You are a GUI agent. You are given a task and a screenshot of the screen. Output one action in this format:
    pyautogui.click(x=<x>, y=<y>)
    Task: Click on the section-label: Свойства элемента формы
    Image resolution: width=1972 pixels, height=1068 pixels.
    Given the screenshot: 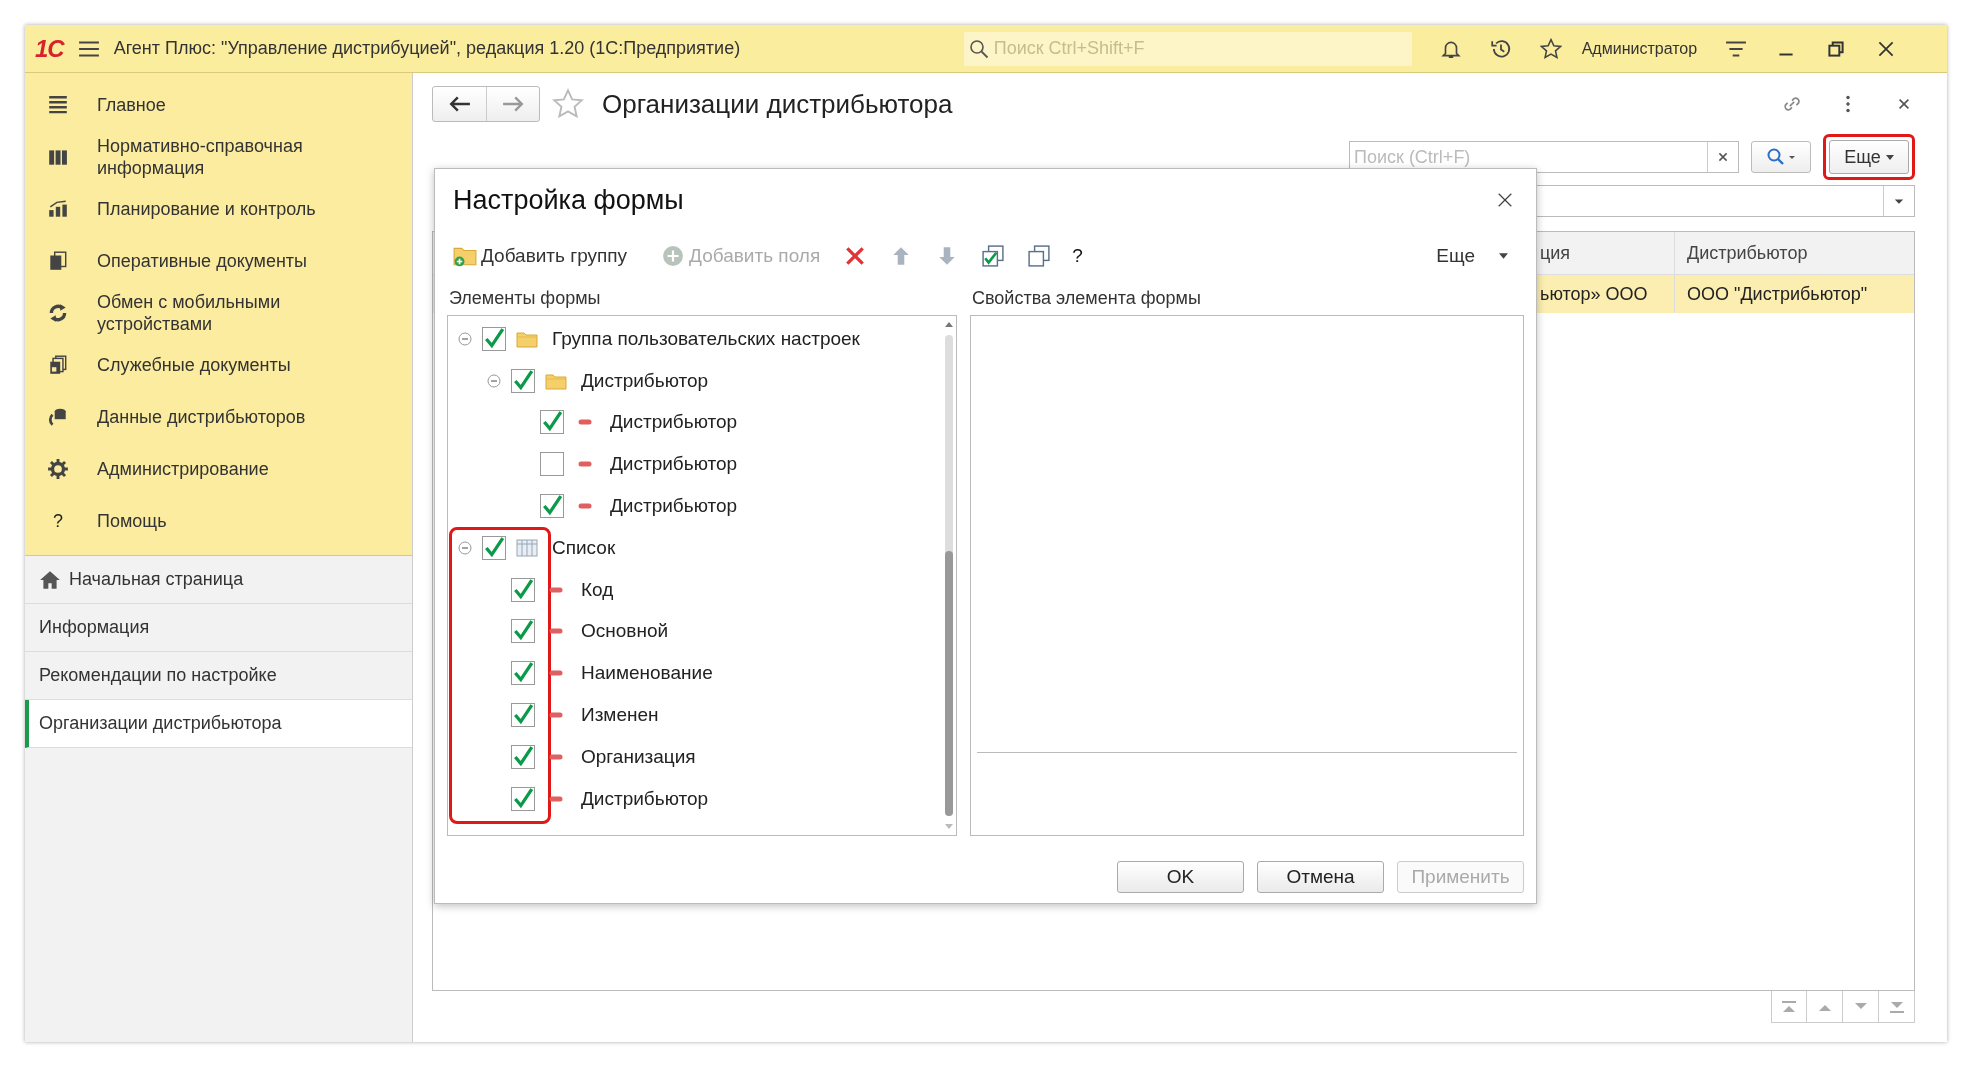 What is the action you would take?
    pyautogui.click(x=1086, y=298)
    